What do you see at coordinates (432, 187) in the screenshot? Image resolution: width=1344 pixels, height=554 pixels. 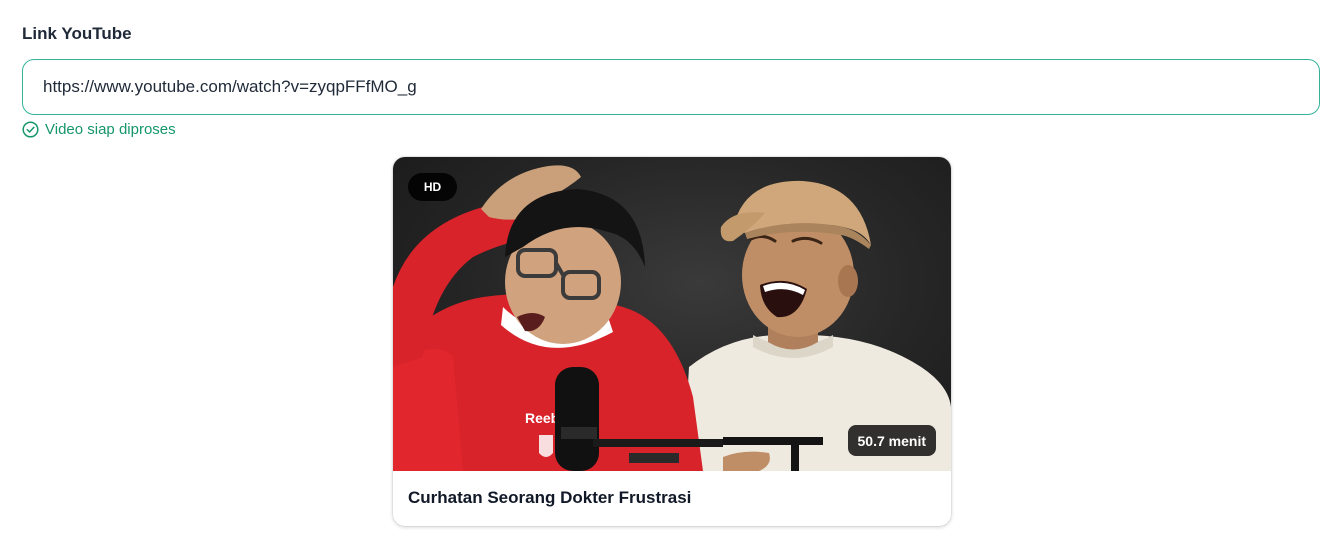 I see `hd-badge: HD` at bounding box center [432, 187].